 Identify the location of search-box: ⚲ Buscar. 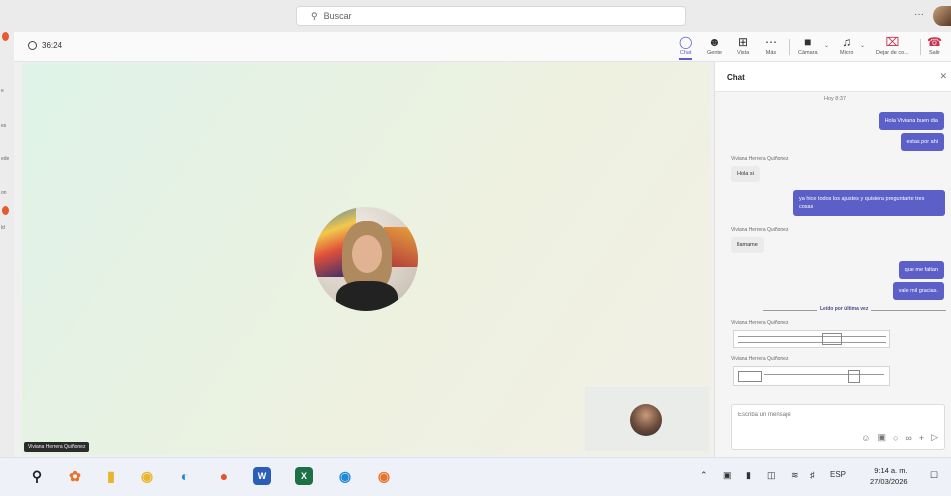
(491, 16).